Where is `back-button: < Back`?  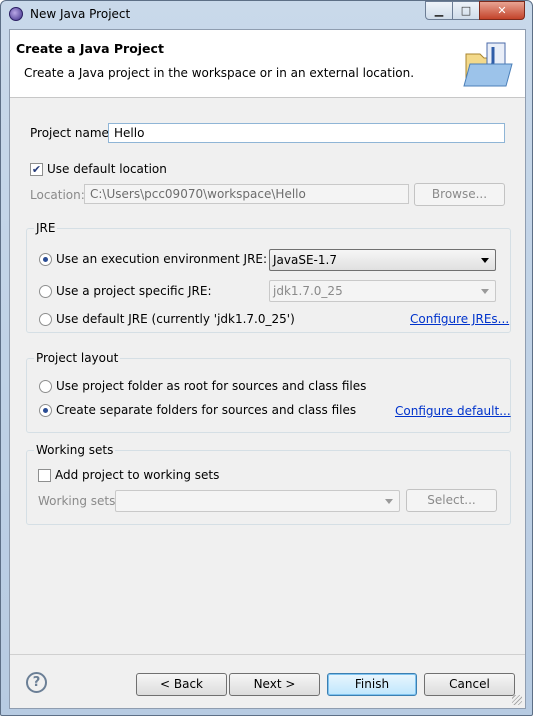 back-button: < Back is located at coordinates (181, 684).